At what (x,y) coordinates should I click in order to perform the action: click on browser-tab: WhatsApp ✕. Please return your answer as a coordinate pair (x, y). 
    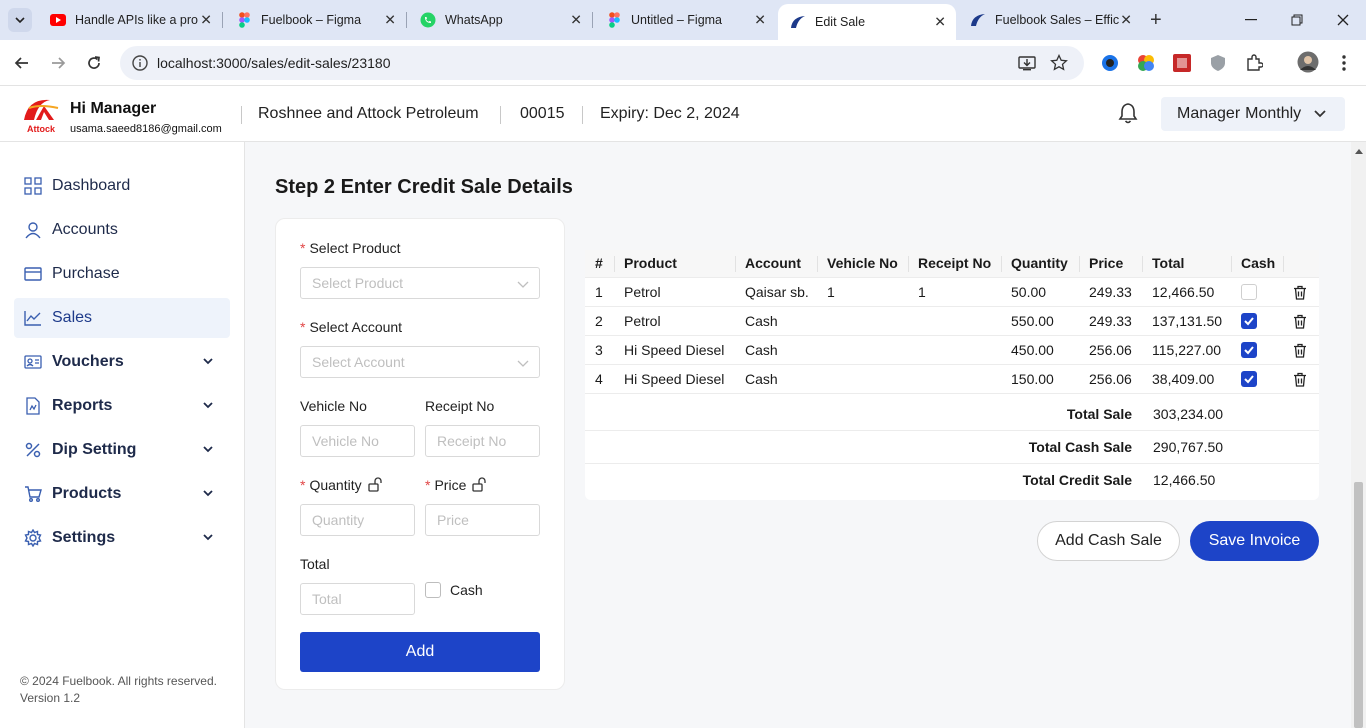
    Looking at the image, I should click on (500, 20).